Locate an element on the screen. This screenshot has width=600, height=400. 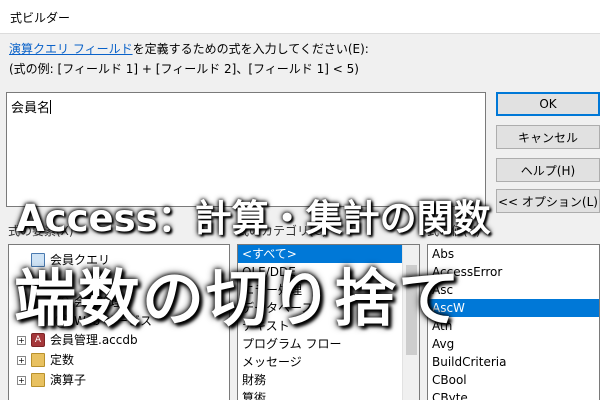
title-bar: 式ビルダー is located at coordinates (300, 17).